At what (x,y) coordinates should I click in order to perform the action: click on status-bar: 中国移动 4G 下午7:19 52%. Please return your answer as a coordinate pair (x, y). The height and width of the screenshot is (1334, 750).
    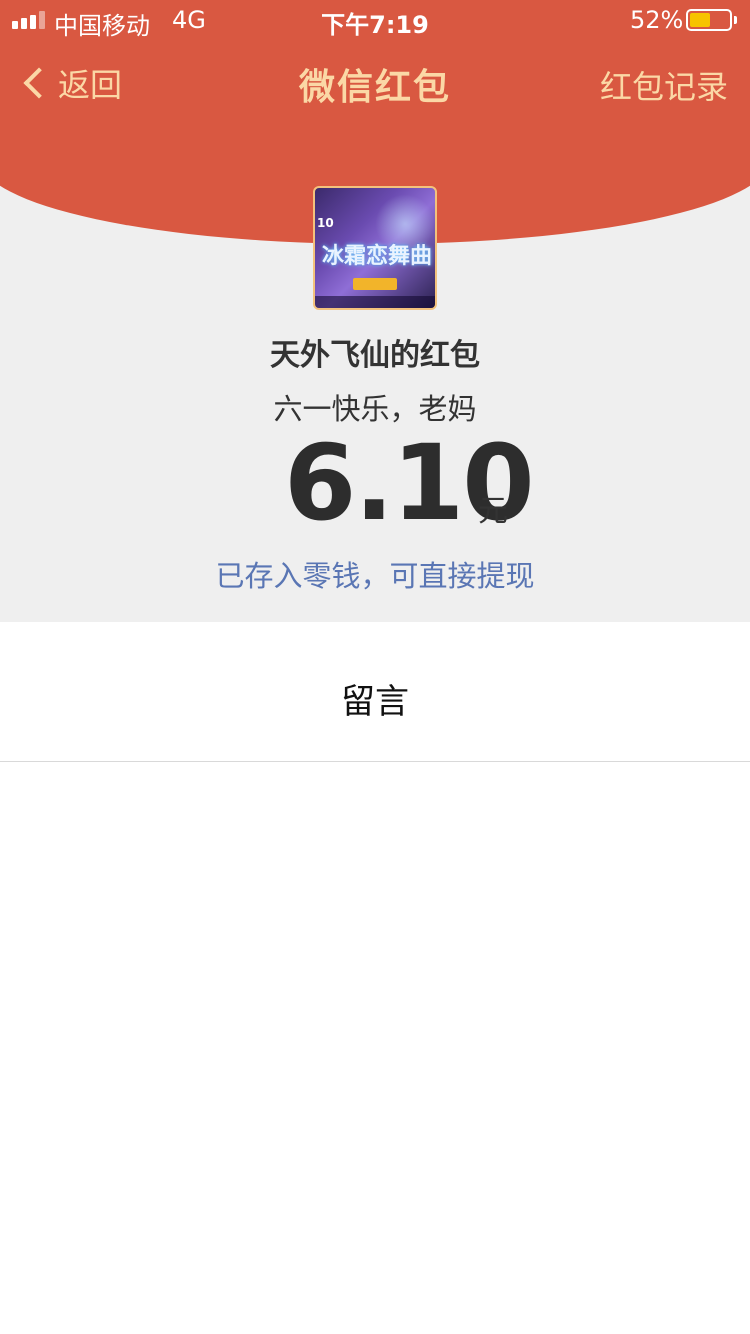
    Looking at the image, I should click on (375, 20).